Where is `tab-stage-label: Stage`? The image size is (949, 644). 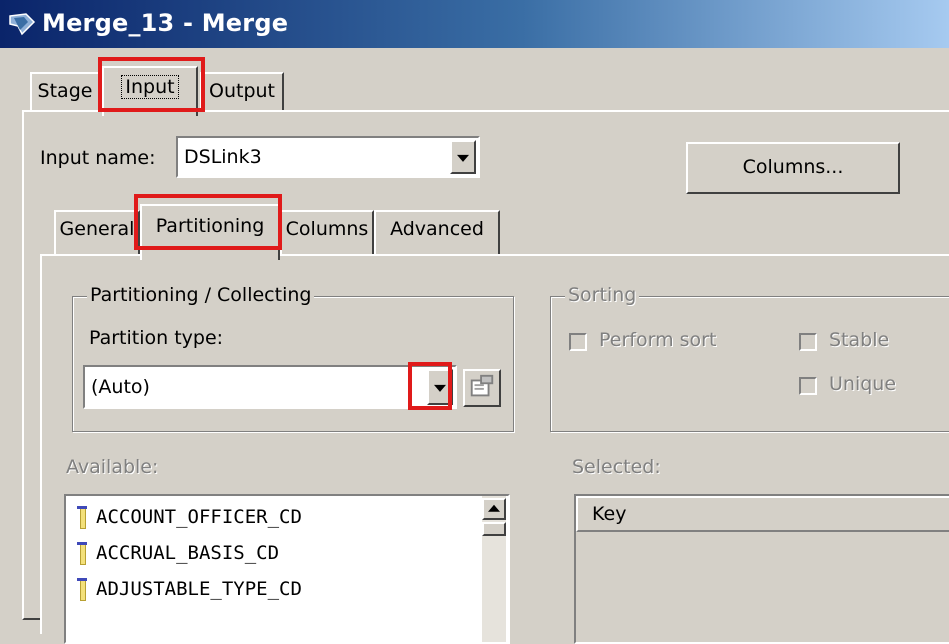
tab-stage-label: Stage is located at coordinates (65, 91).